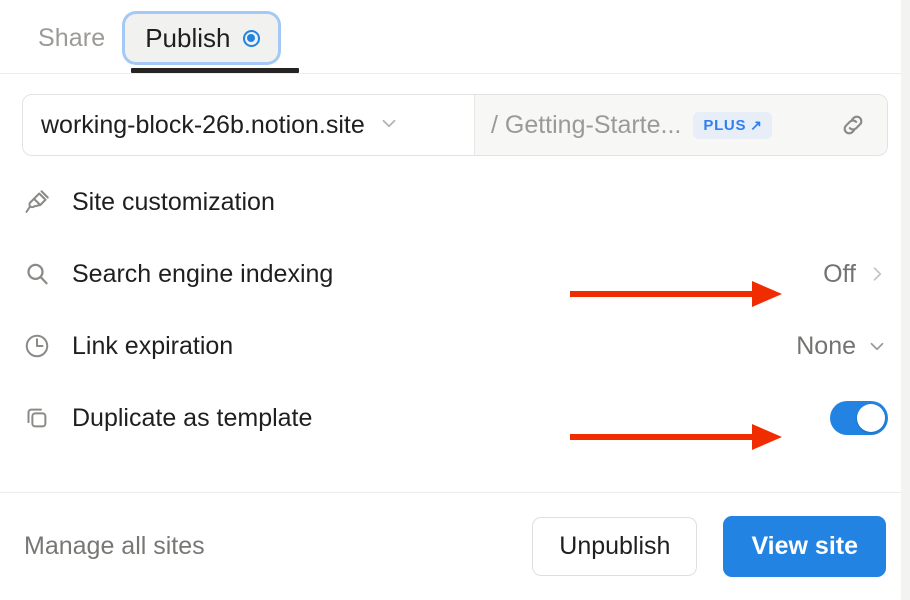 This screenshot has width=910, height=600. Describe the element at coordinates (905, 300) in the screenshot. I see `right-edge-scroll-strip` at that location.